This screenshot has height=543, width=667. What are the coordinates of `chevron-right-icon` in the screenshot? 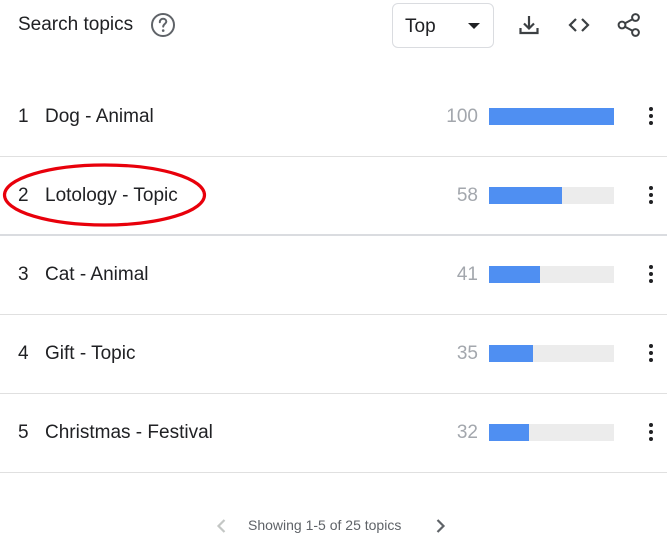 It's located at (440, 526).